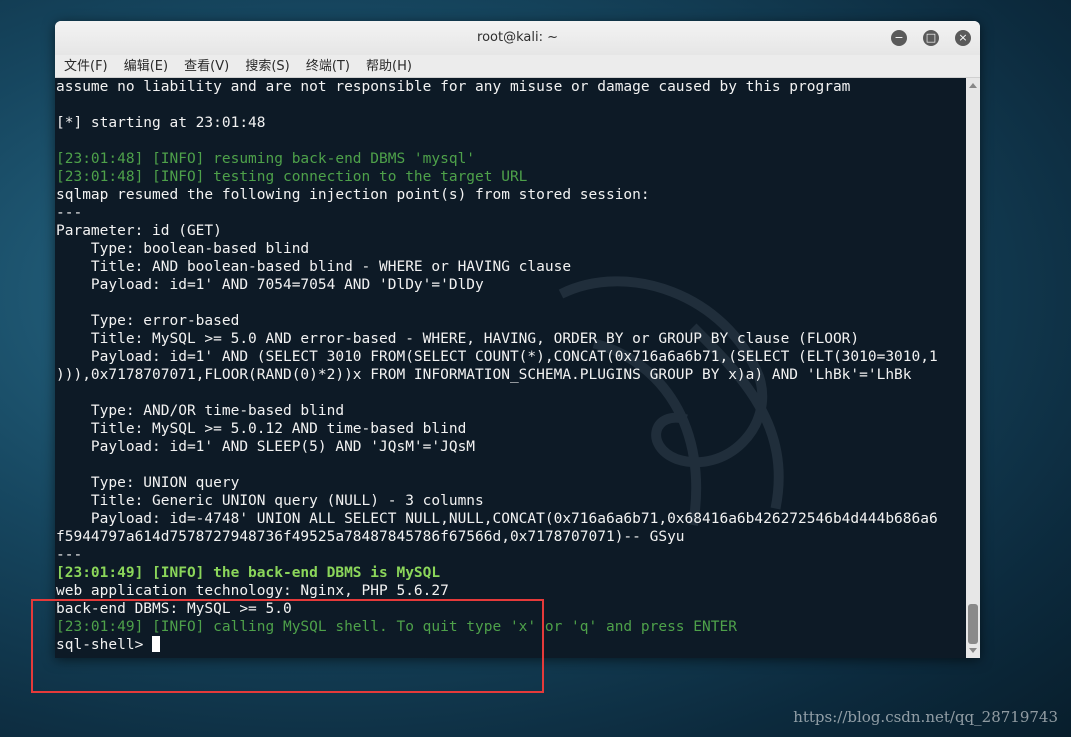 The width and height of the screenshot is (1071, 737). I want to click on terminal-line: Parameter: id (GET), so click(139, 231).